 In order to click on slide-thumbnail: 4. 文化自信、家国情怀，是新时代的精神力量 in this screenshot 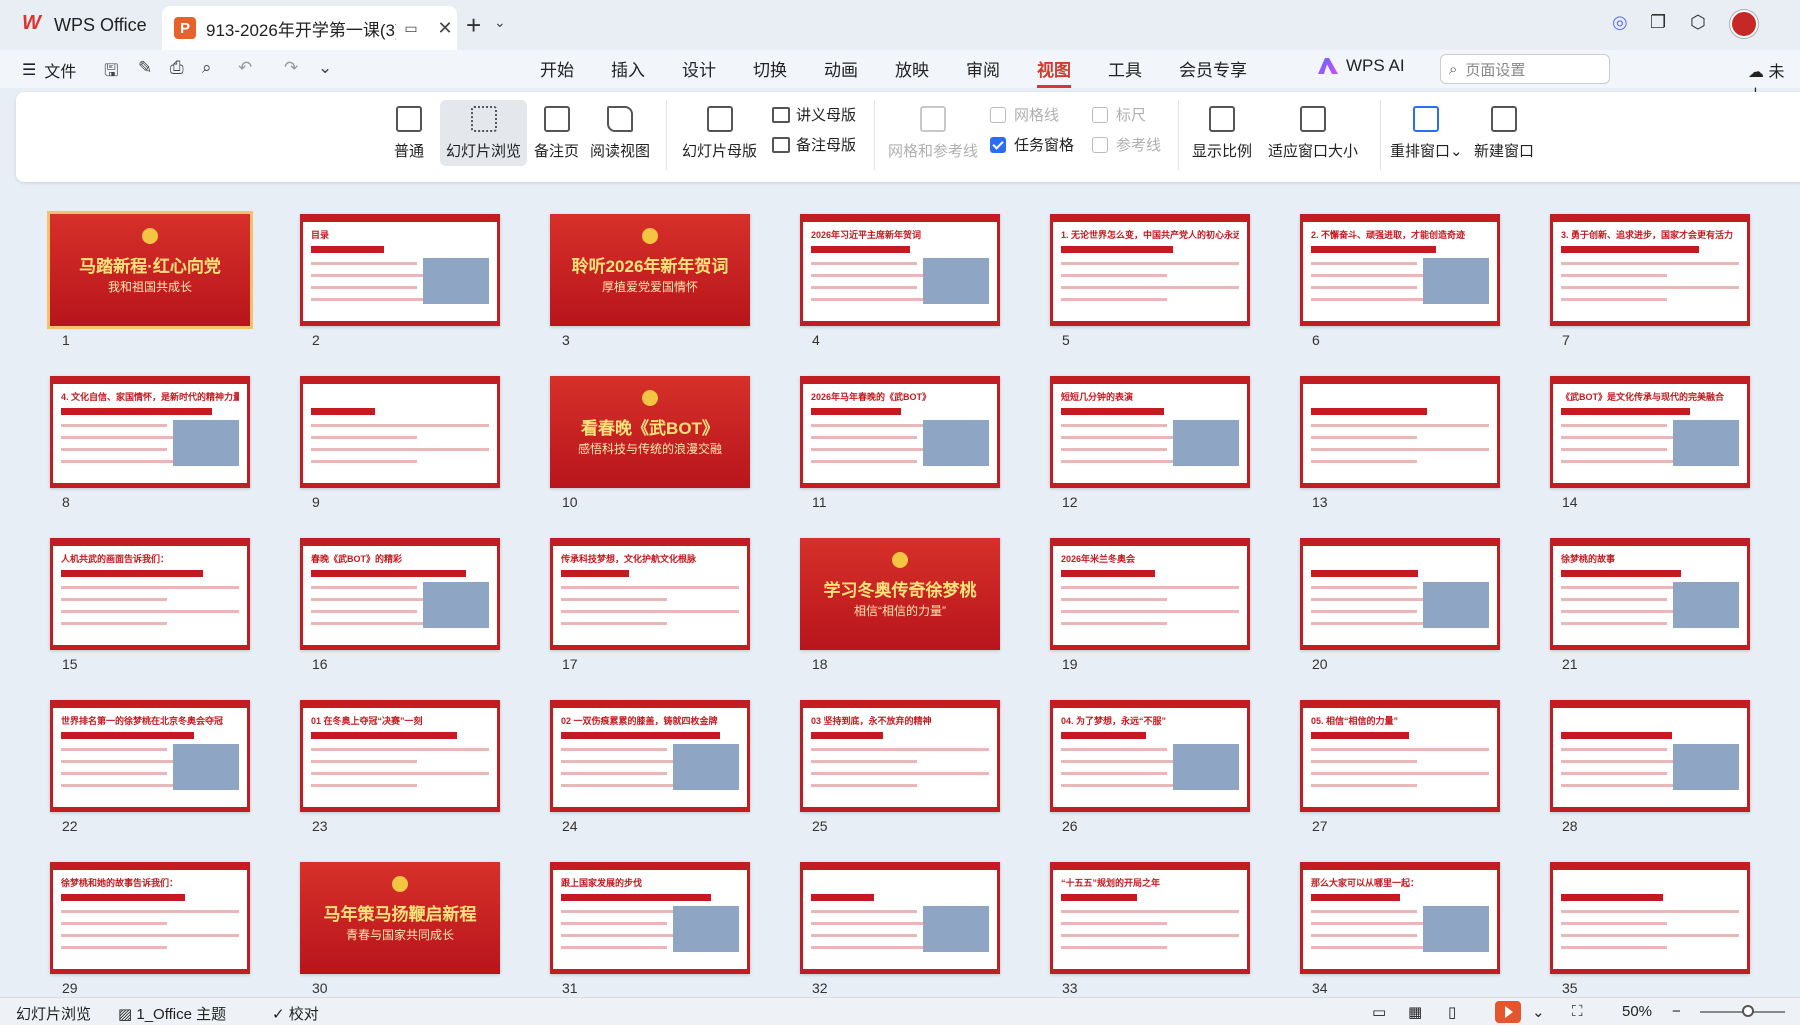, I will do `click(150, 432)`.